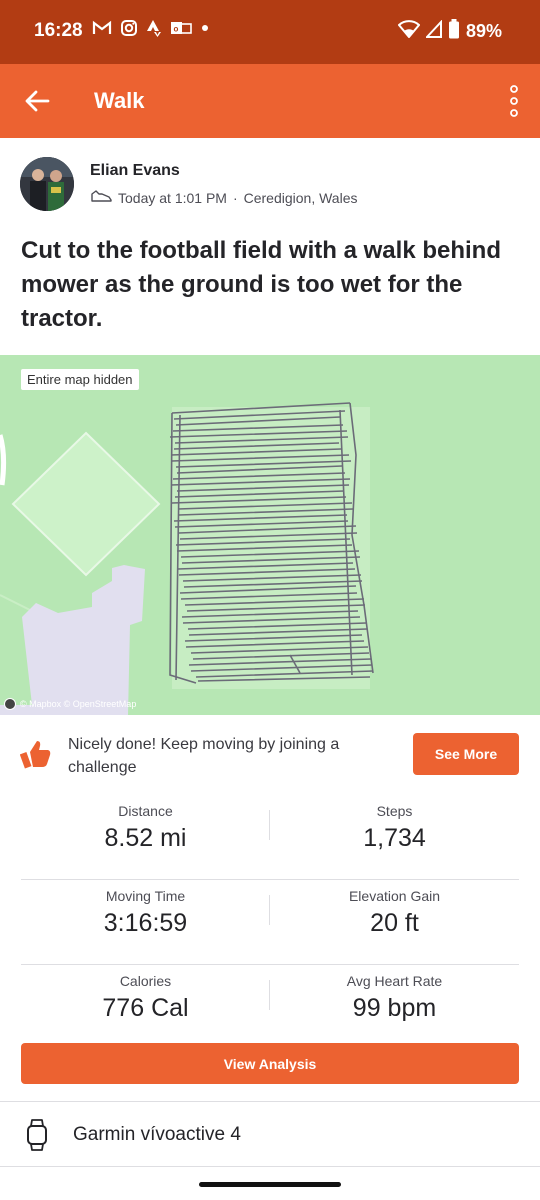 The height and width of the screenshot is (1200, 540). What do you see at coordinates (119, 100) in the screenshot?
I see `page-title: Walk` at bounding box center [119, 100].